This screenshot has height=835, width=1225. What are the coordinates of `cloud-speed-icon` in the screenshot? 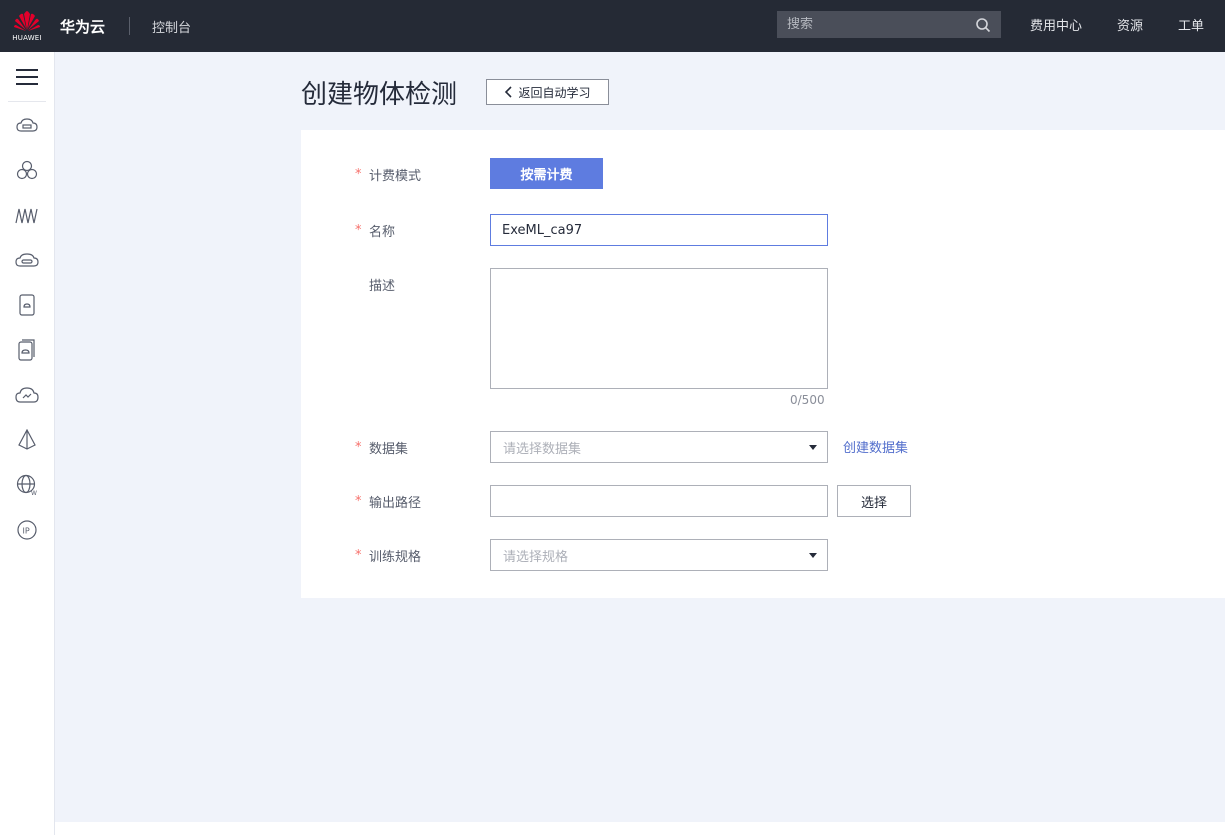 It's located at (27, 394).